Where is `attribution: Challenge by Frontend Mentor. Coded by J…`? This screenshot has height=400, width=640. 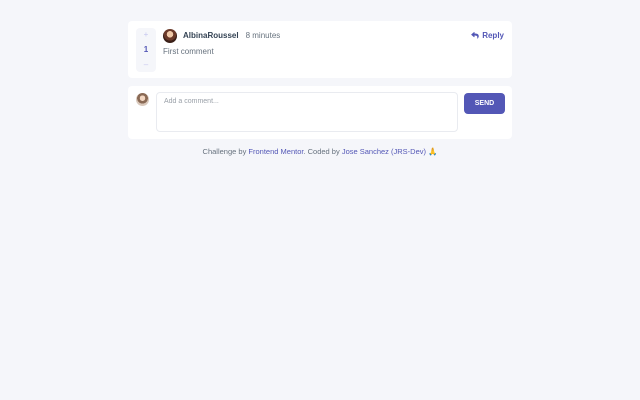
attribution: Challenge by Frontend Mentor. Coded by J… is located at coordinates (320, 151).